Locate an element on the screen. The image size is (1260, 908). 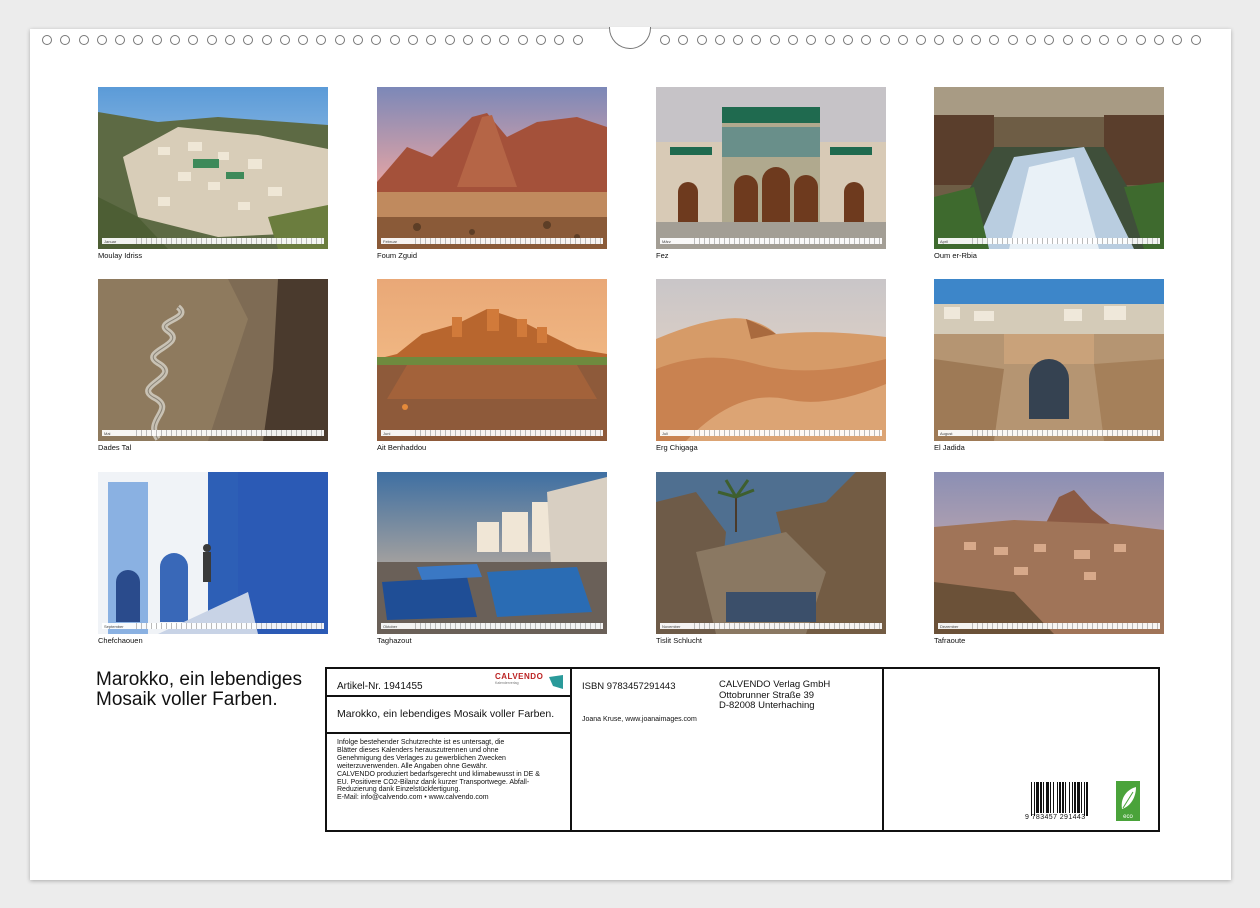
hanger-notch is located at coordinates (630, 38).